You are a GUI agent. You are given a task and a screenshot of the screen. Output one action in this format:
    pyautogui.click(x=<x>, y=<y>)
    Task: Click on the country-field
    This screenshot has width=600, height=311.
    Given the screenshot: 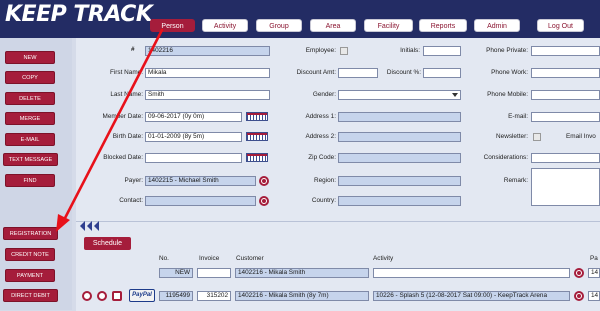 What is the action you would take?
    pyautogui.click(x=399, y=201)
    